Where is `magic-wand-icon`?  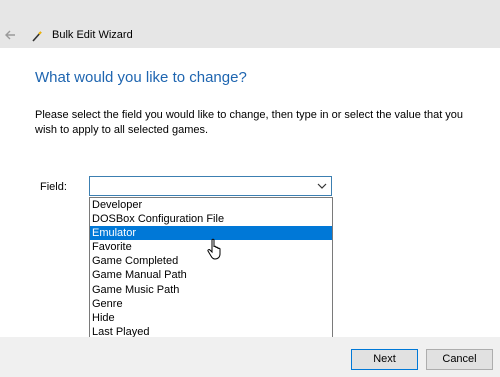
magic-wand-icon is located at coordinates (37, 36).